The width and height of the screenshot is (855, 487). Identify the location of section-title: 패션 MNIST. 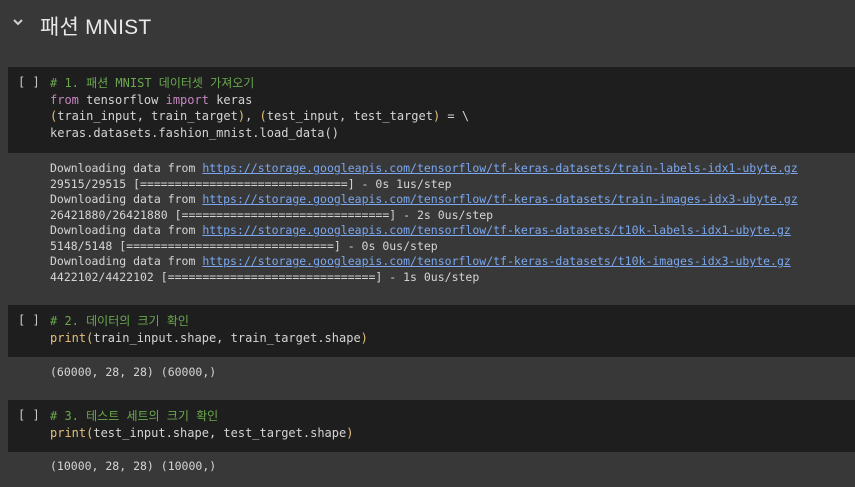
(96, 27).